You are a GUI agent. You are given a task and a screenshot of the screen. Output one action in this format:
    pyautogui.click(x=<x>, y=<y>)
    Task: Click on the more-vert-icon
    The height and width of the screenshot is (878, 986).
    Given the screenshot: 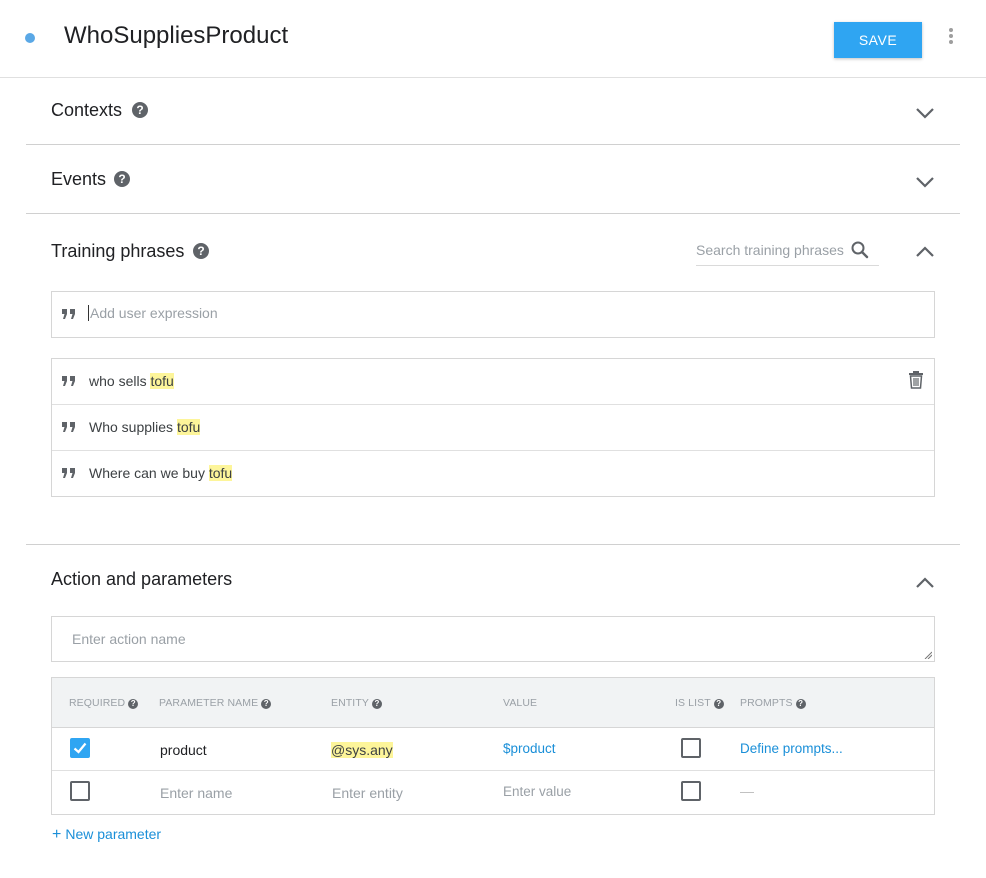 What is the action you would take?
    pyautogui.click(x=951, y=38)
    